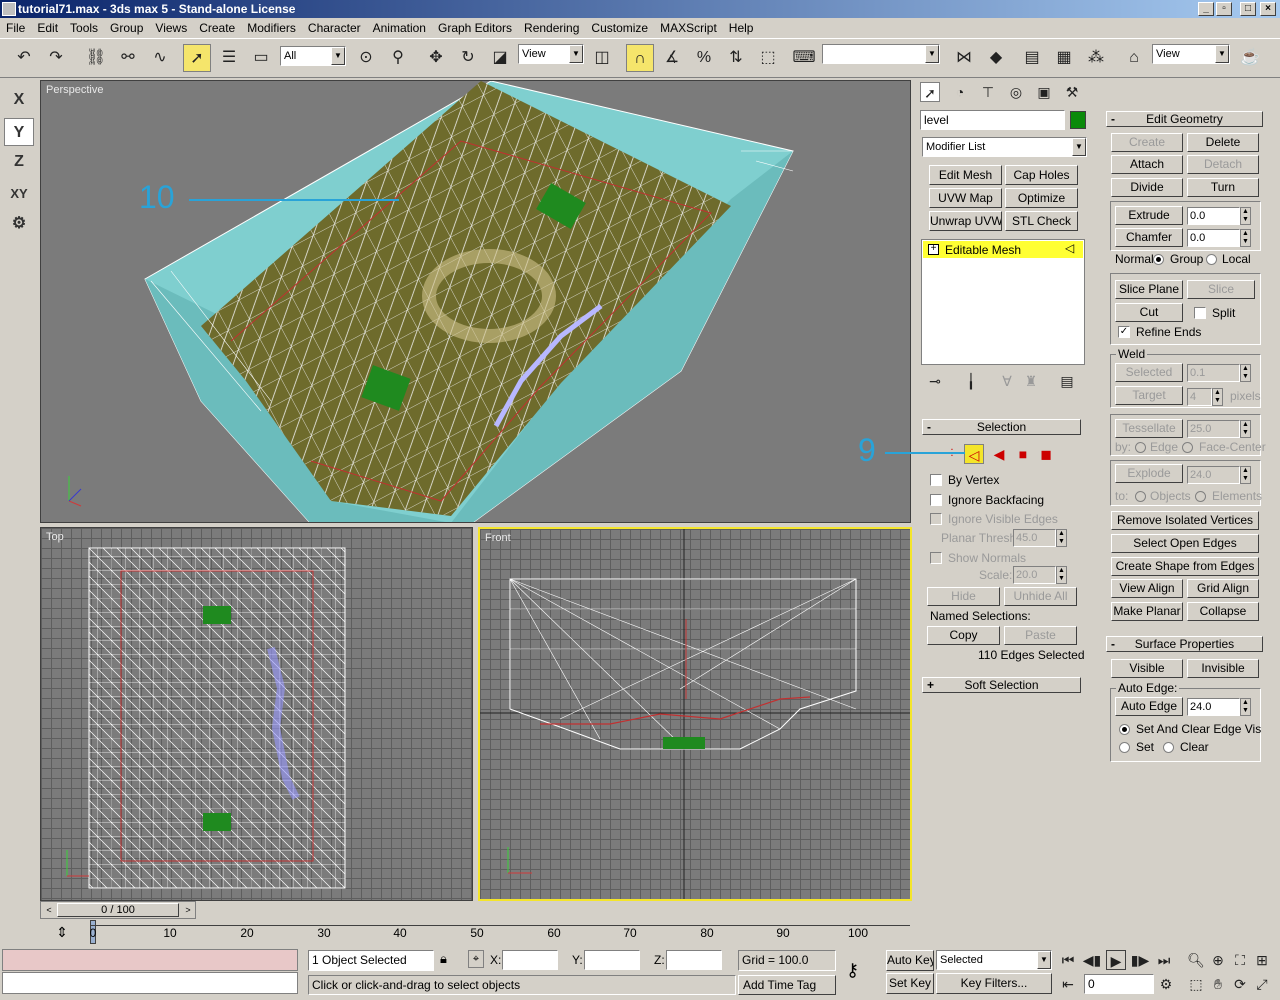  What do you see at coordinates (84, 28) in the screenshot?
I see `menu-tools: Tools` at bounding box center [84, 28].